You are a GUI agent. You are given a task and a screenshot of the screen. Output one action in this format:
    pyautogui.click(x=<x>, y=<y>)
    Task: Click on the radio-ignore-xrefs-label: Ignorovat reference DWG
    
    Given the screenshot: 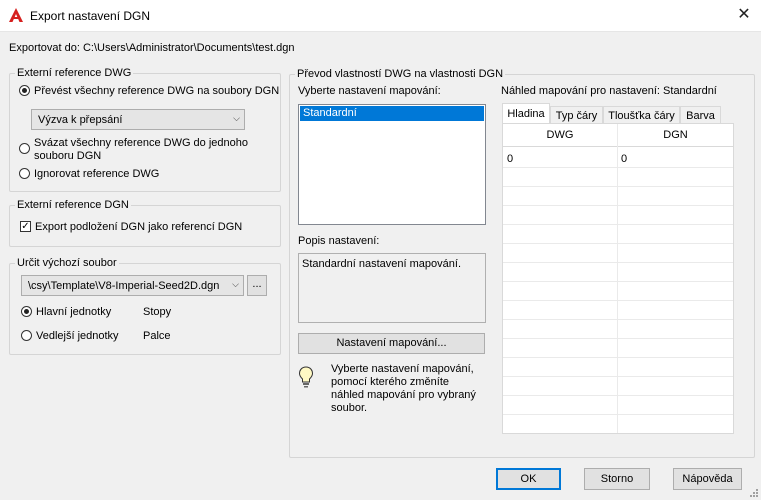 What is the action you would take?
    pyautogui.click(x=96, y=174)
    